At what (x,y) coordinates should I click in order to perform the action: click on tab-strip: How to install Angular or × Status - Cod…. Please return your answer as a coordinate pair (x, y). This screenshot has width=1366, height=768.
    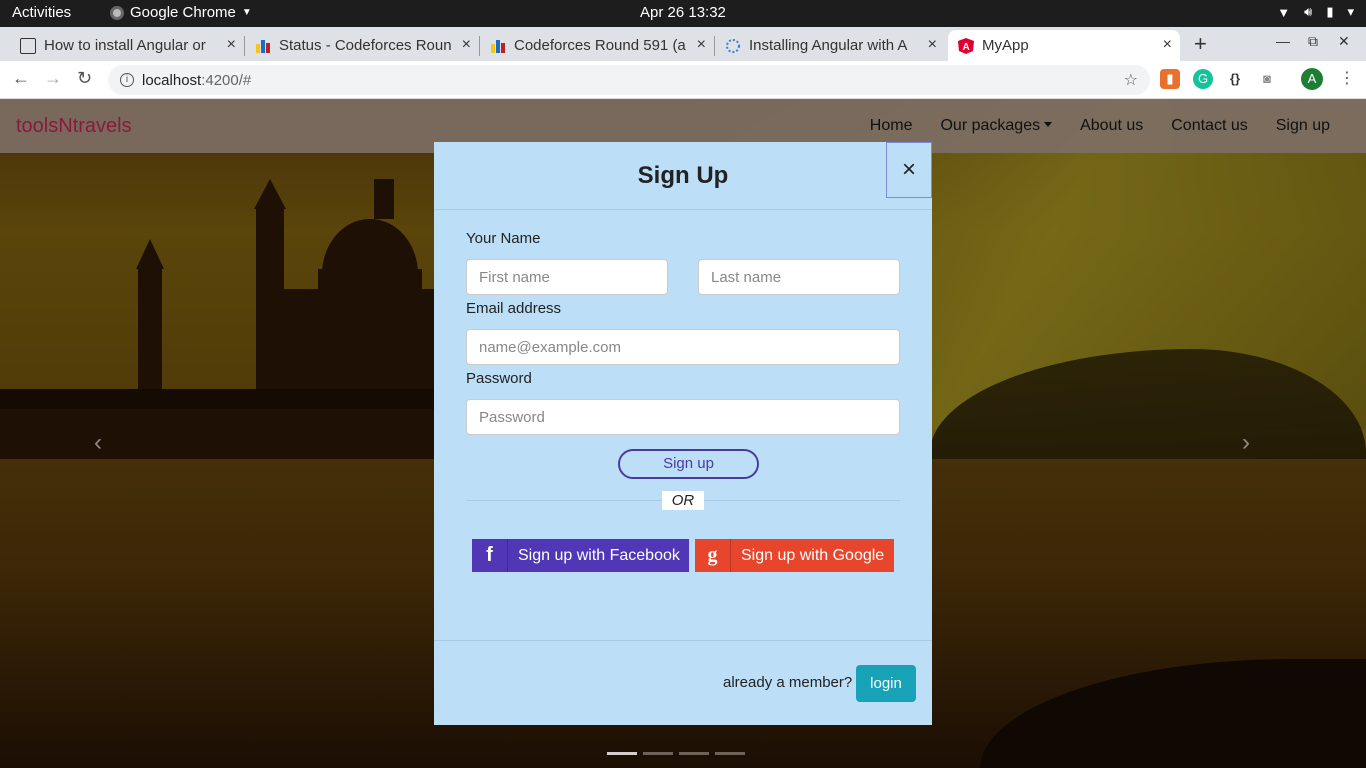
    Looking at the image, I should click on (683, 44).